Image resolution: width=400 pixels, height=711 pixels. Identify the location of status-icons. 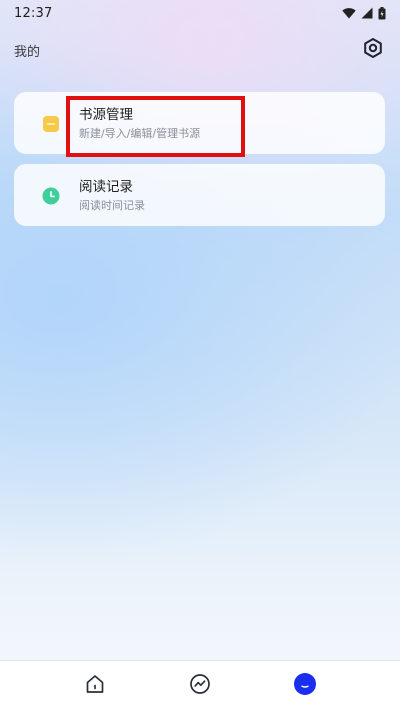
(364, 13).